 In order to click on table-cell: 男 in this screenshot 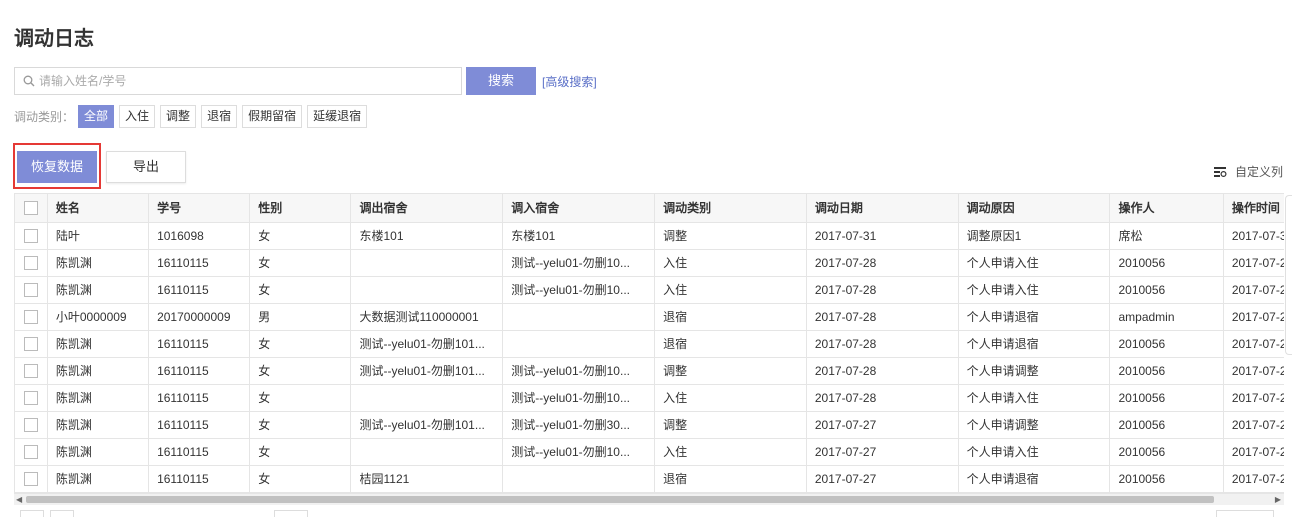, I will do `click(300, 317)`.